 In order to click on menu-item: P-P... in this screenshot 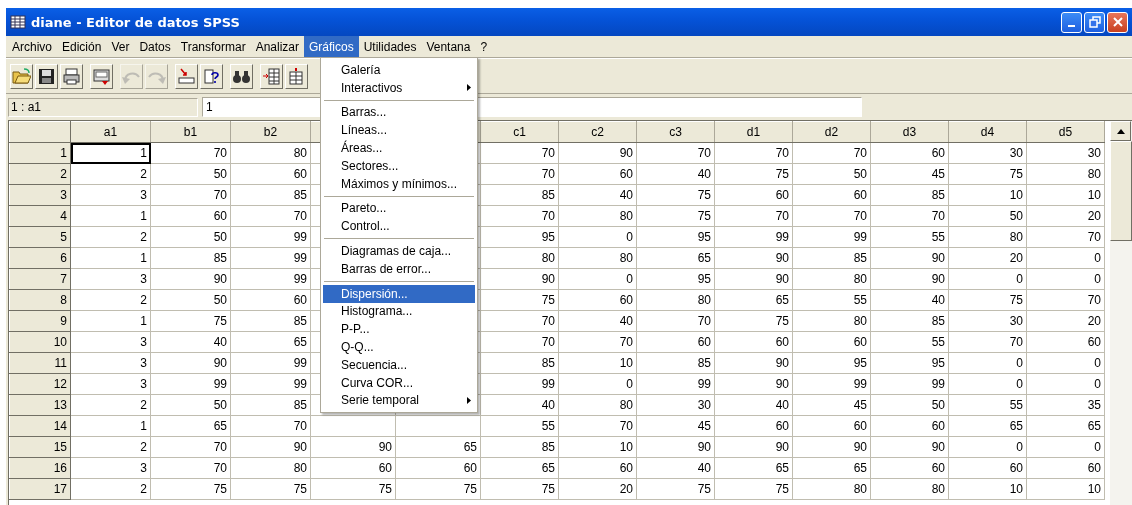, I will do `click(399, 329)`.